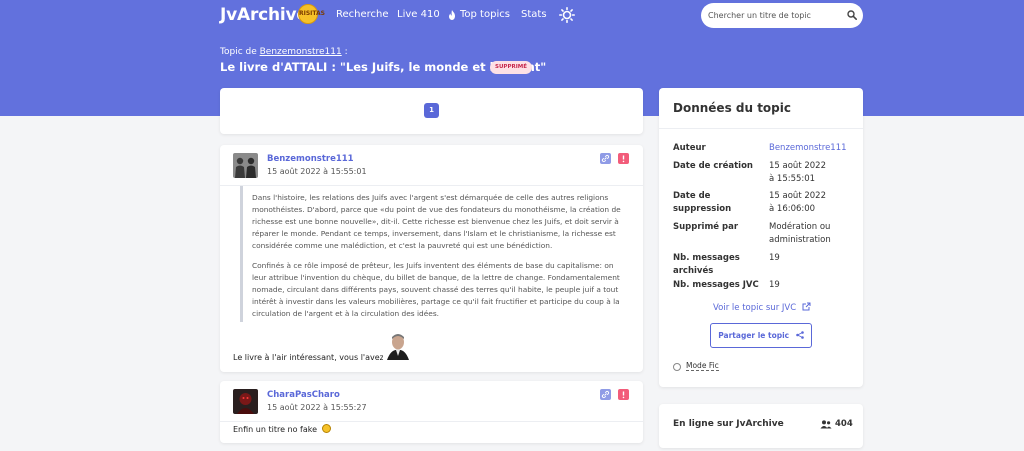  Describe the element at coordinates (713, 166) in the screenshot. I see `row-label-created: Date de création` at that location.